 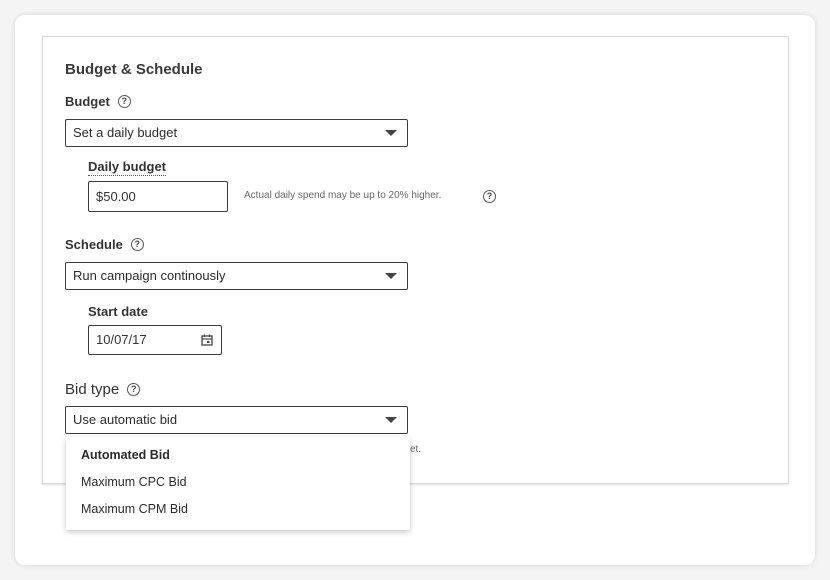 What do you see at coordinates (125, 132) in the screenshot?
I see `budget-select-value: Set a daily budget` at bounding box center [125, 132].